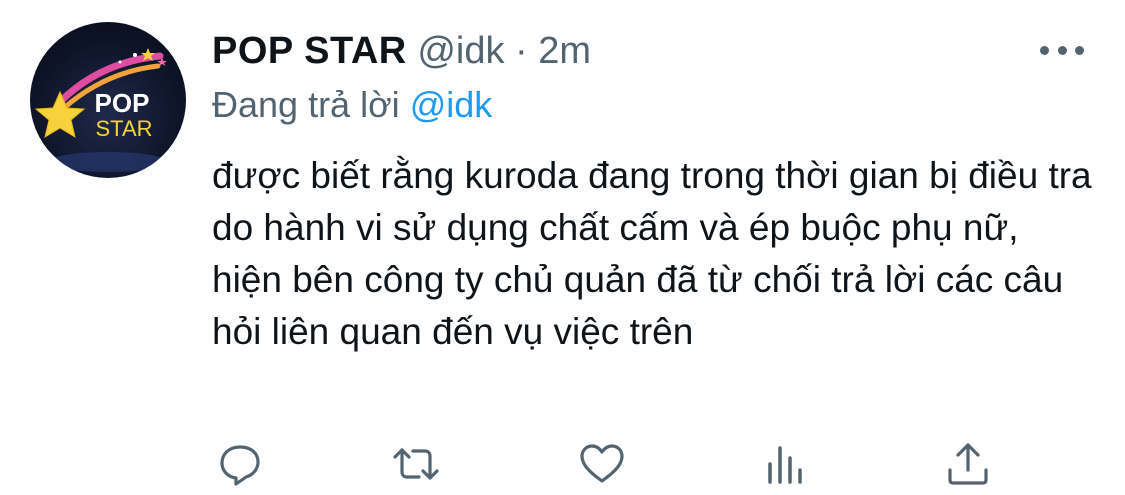 Image resolution: width=1125 pixels, height=495 pixels. I want to click on avatar: POP STAR, so click(108, 100).